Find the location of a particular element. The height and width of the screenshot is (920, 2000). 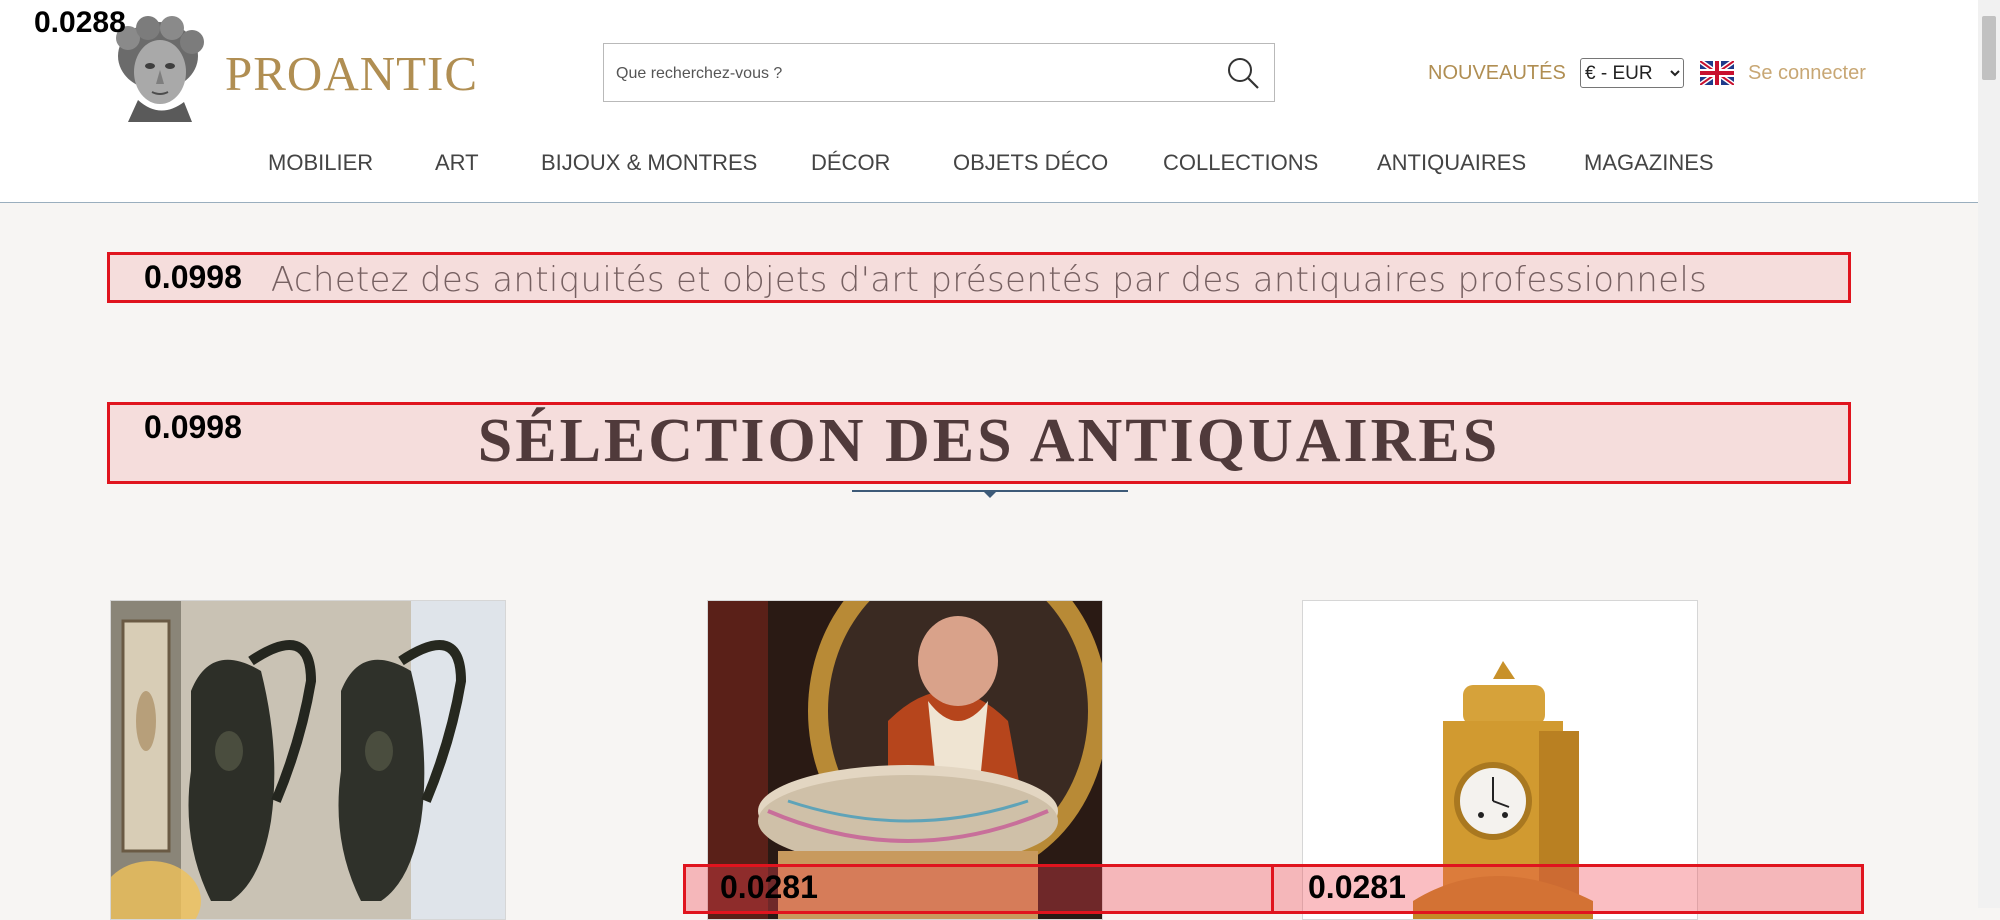

nav-item-mobilier: MOBILIER is located at coordinates (320, 163).